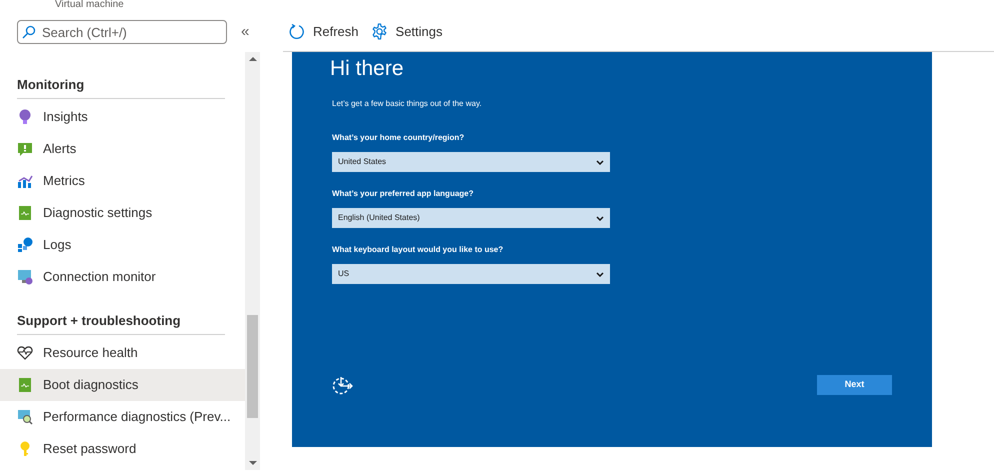 Image resolution: width=994 pixels, height=476 pixels. I want to click on refresh-icon, so click(297, 32).